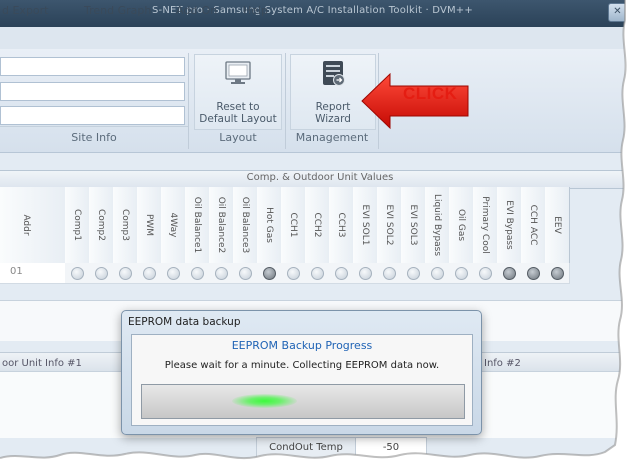 The height and width of the screenshot is (468, 634). I want to click on condout-temp-value: -50, so click(391, 448).